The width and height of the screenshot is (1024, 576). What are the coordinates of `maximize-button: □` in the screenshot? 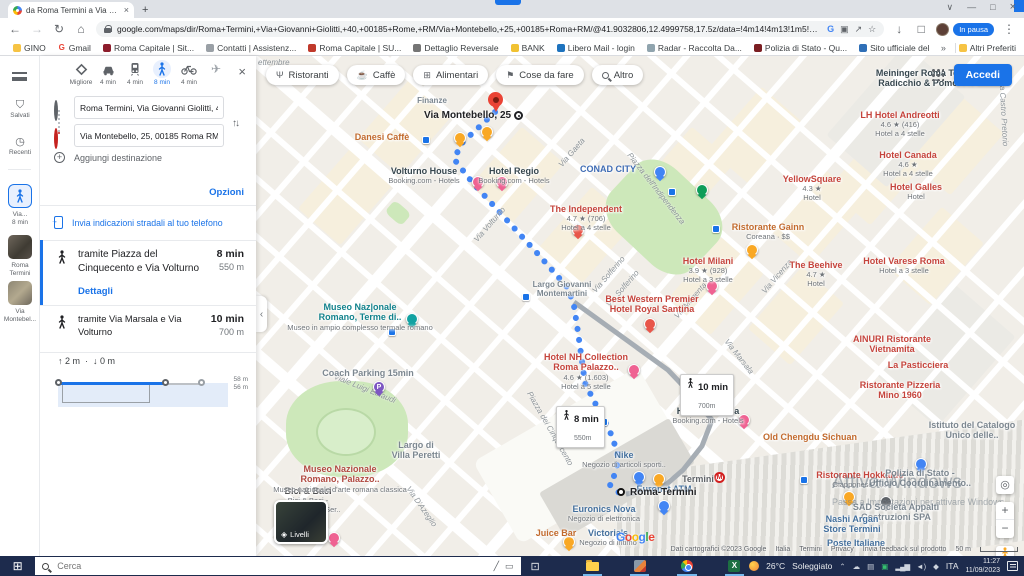 It's located at (992, 7).